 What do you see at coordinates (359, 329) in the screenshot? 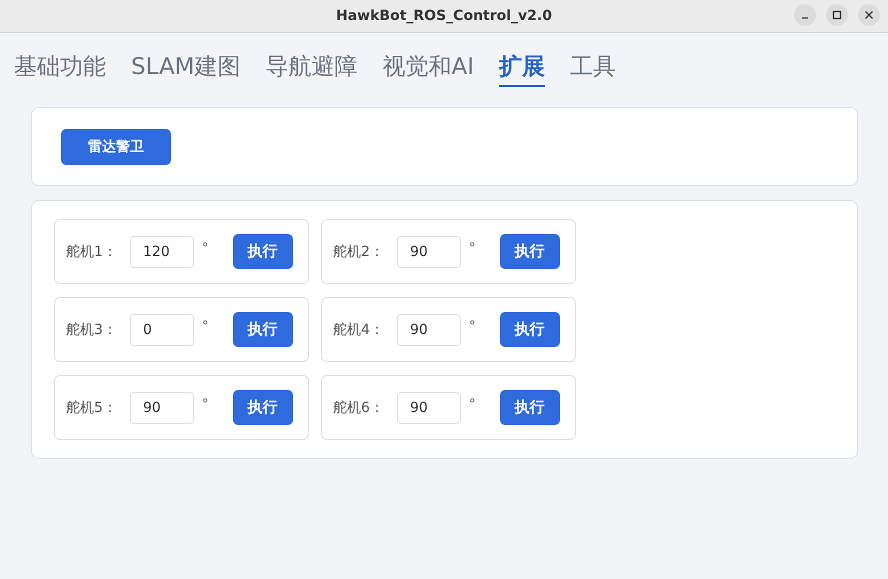
I see `servo-label: 舵机4：` at bounding box center [359, 329].